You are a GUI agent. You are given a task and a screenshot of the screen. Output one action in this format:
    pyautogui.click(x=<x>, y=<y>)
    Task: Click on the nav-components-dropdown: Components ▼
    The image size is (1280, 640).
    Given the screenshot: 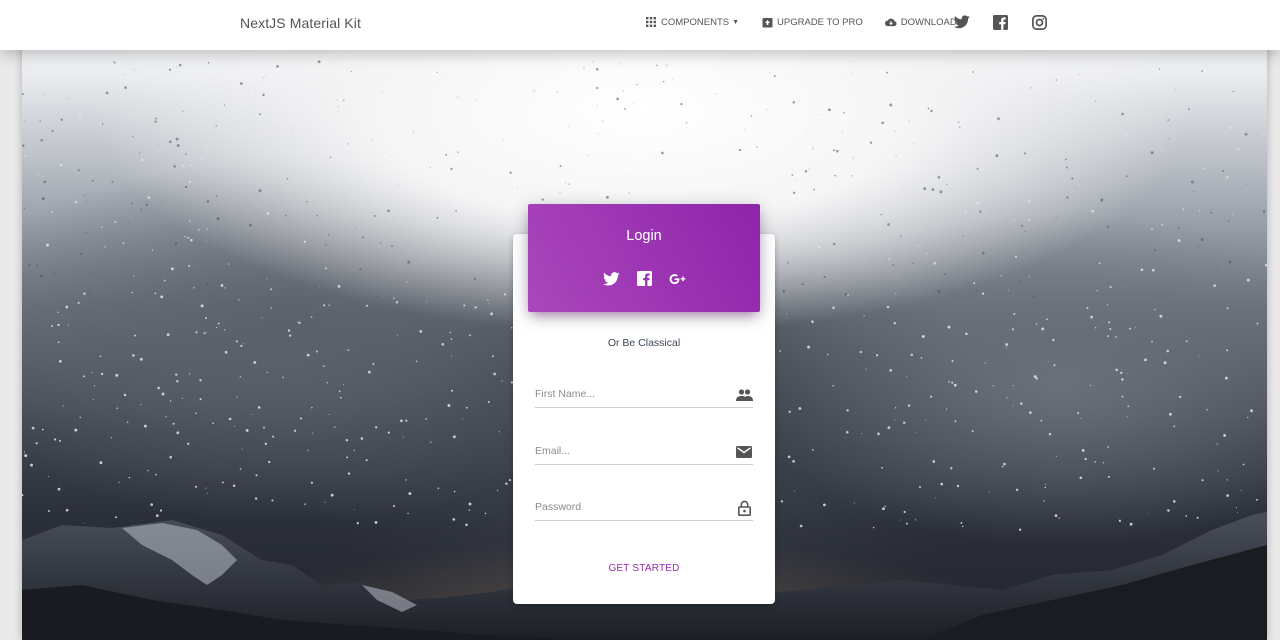 What is the action you would take?
    pyautogui.click(x=692, y=22)
    